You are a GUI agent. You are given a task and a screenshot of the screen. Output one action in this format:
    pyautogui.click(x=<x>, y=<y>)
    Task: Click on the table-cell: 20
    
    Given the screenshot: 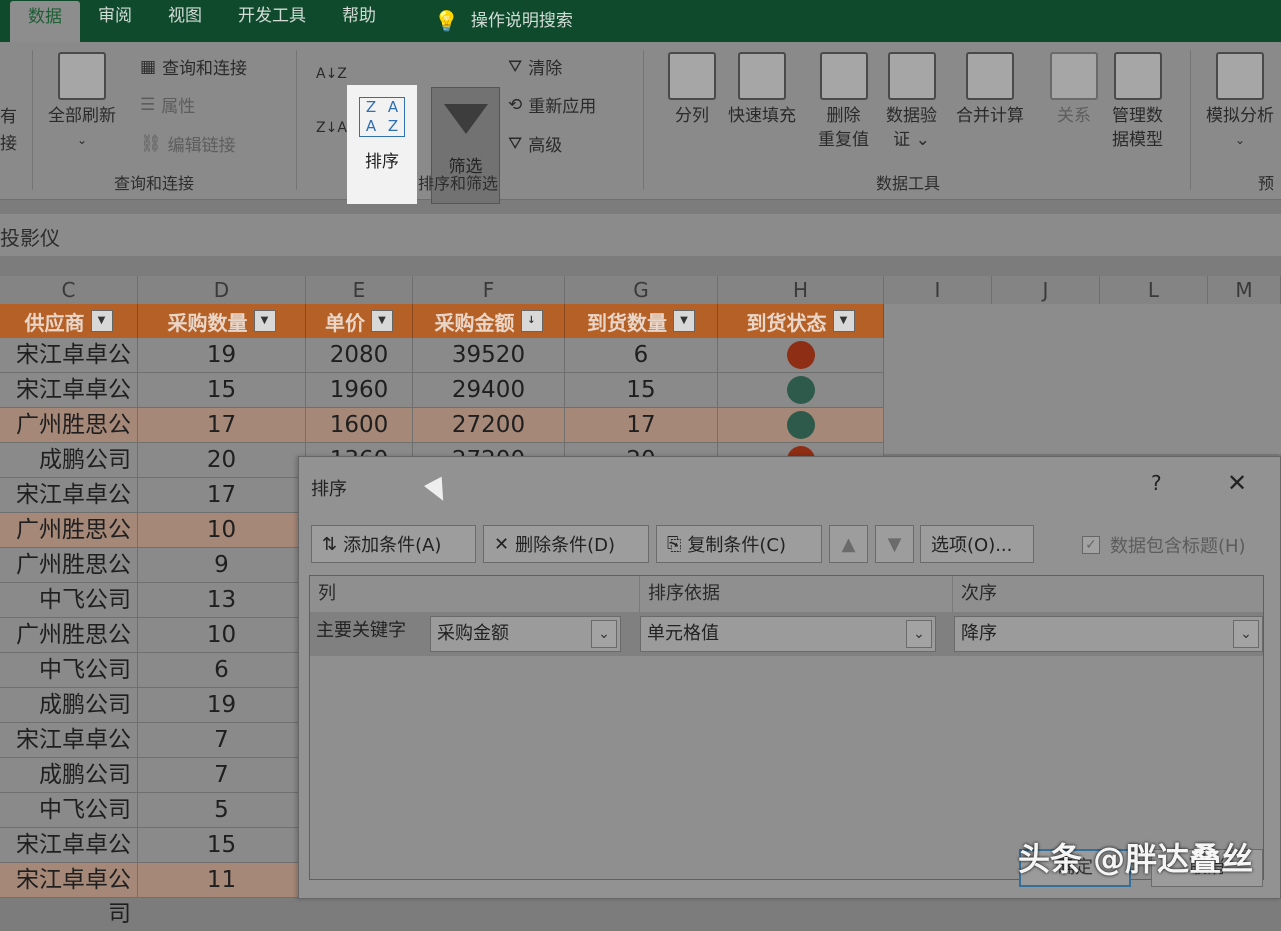 What is the action you would take?
    pyautogui.click(x=222, y=460)
    